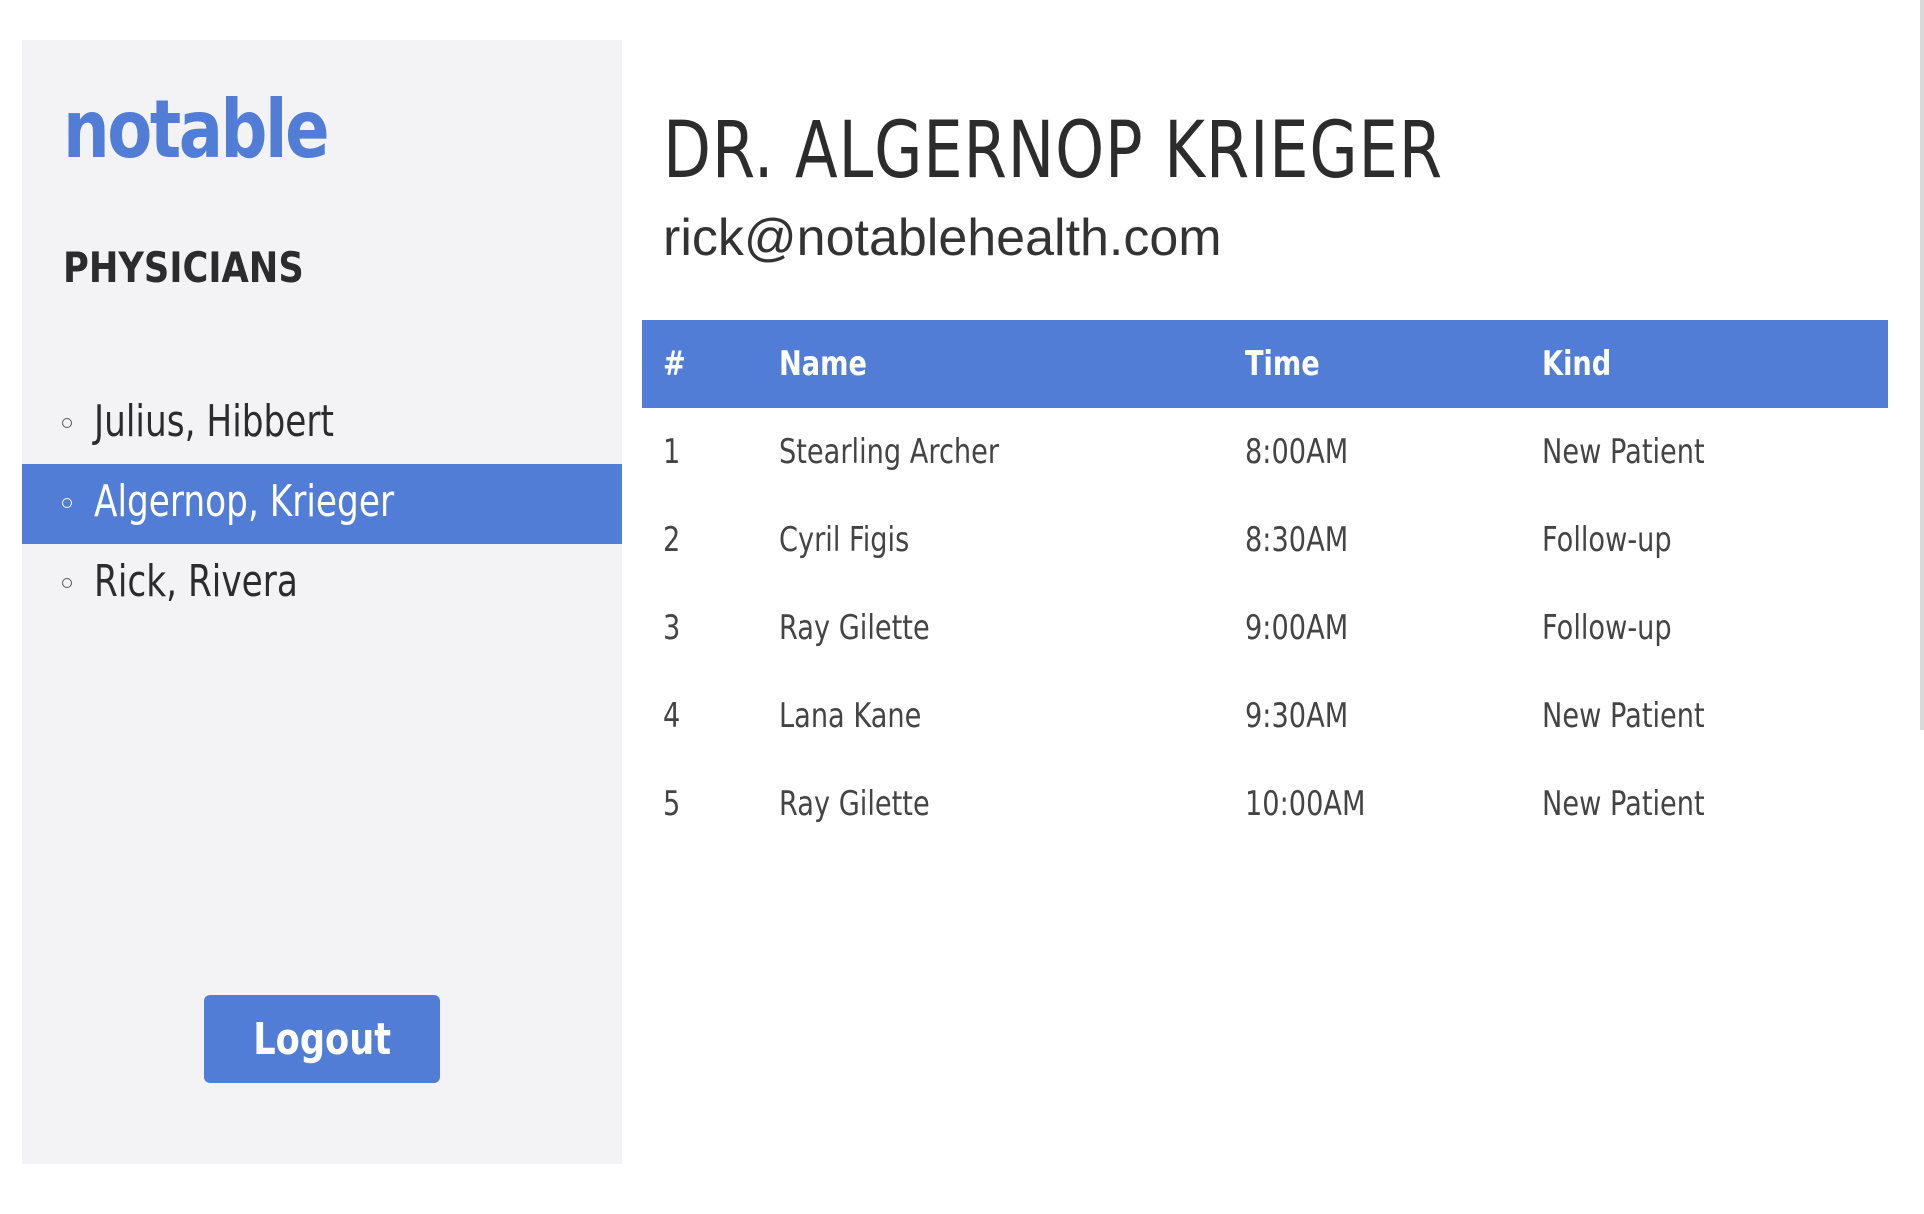  Describe the element at coordinates (322, 584) in the screenshot. I see `physician-item-rick-rivera: Rick, Rivera` at that location.